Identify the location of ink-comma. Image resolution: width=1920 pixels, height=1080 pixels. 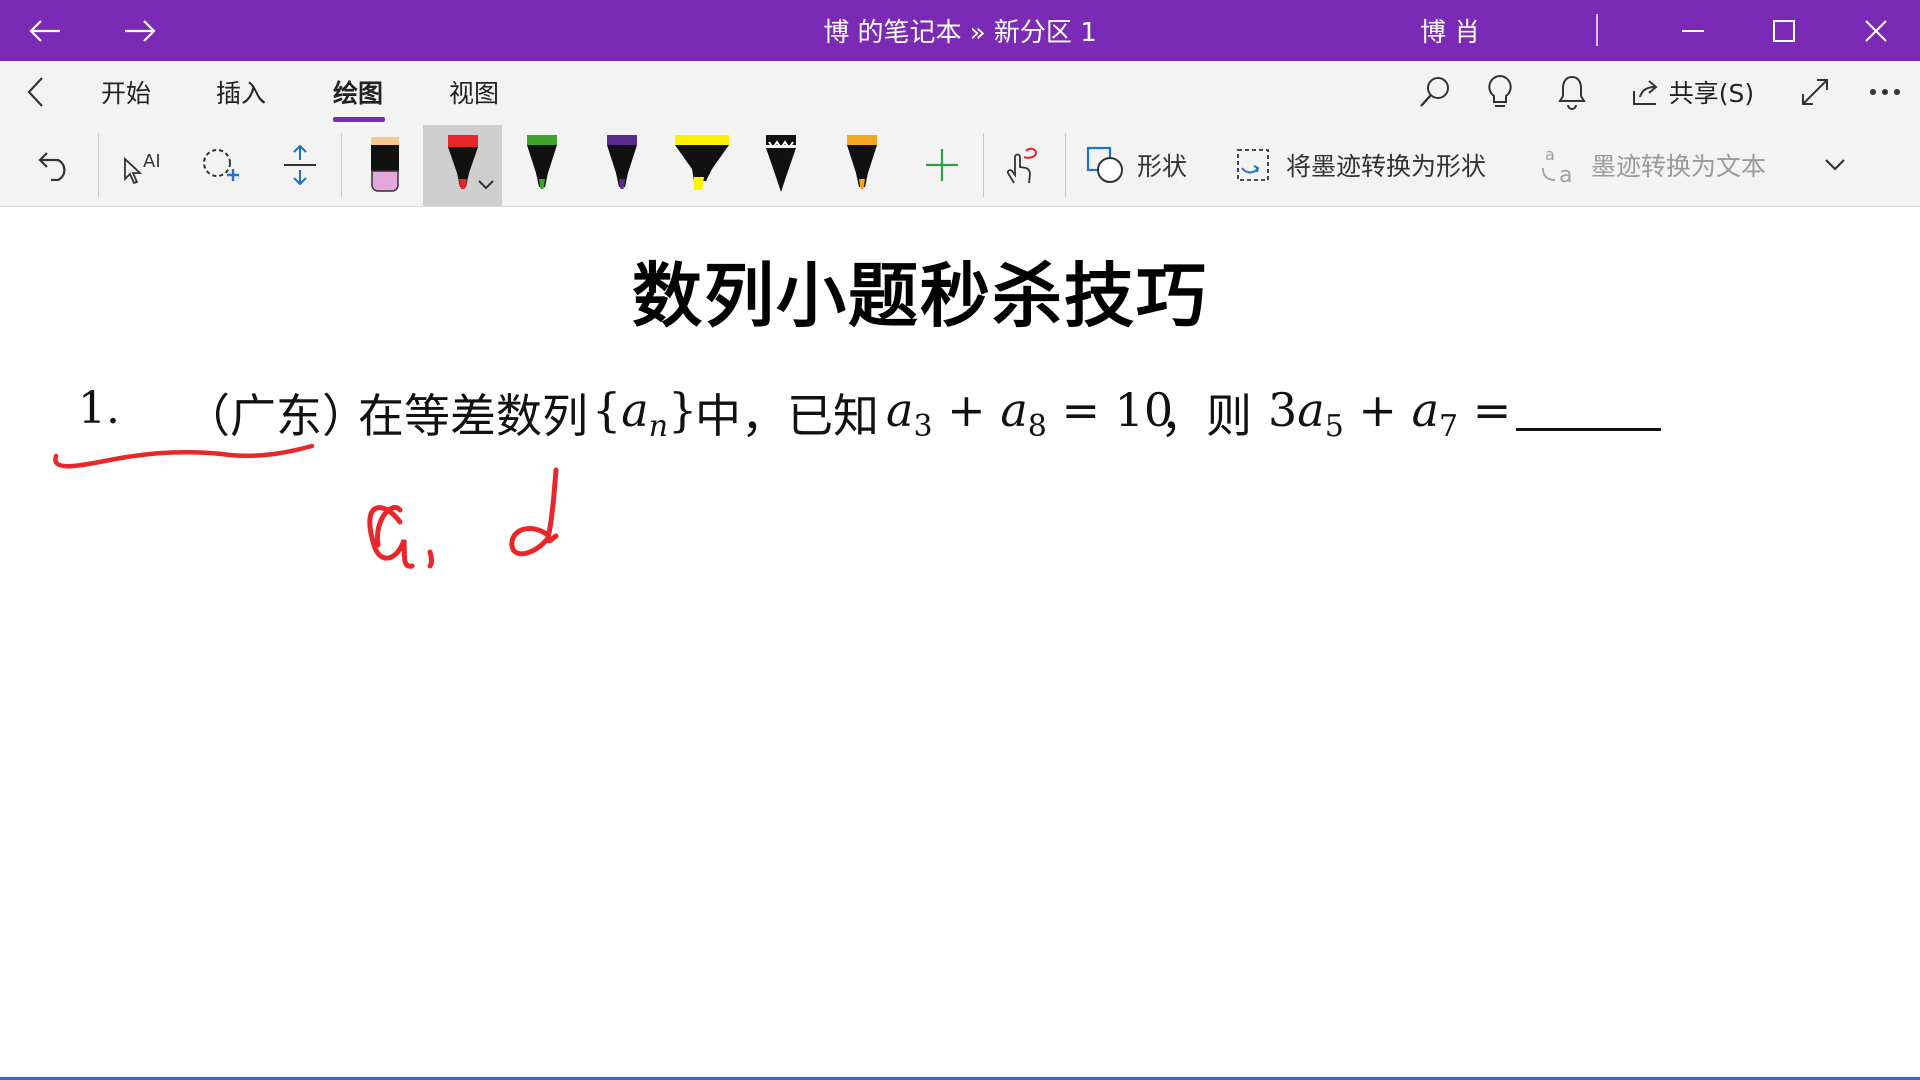
(430, 559).